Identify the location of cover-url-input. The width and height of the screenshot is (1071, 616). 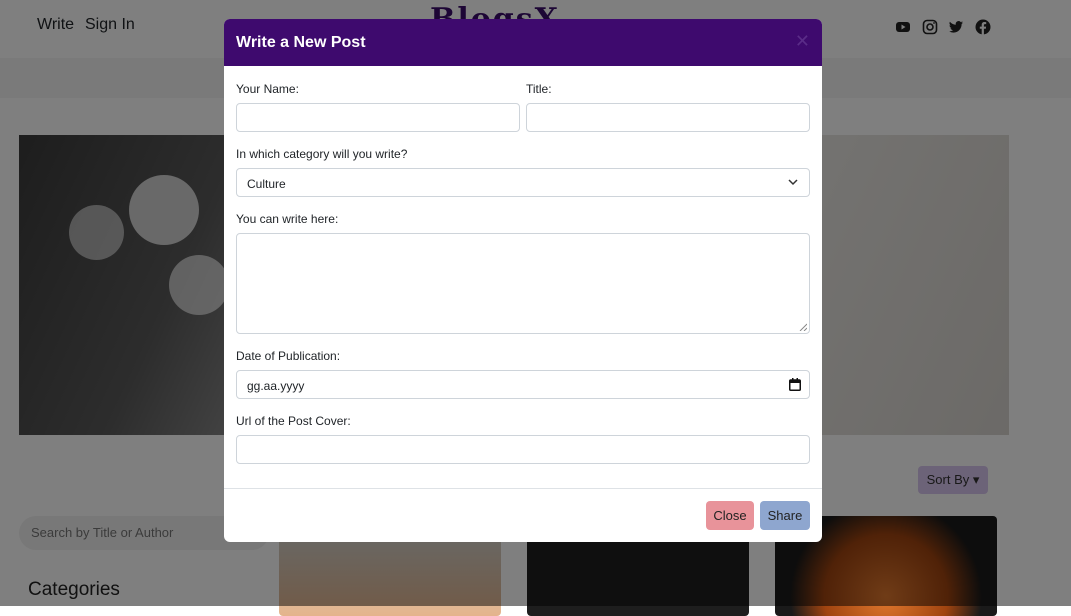
(523, 449).